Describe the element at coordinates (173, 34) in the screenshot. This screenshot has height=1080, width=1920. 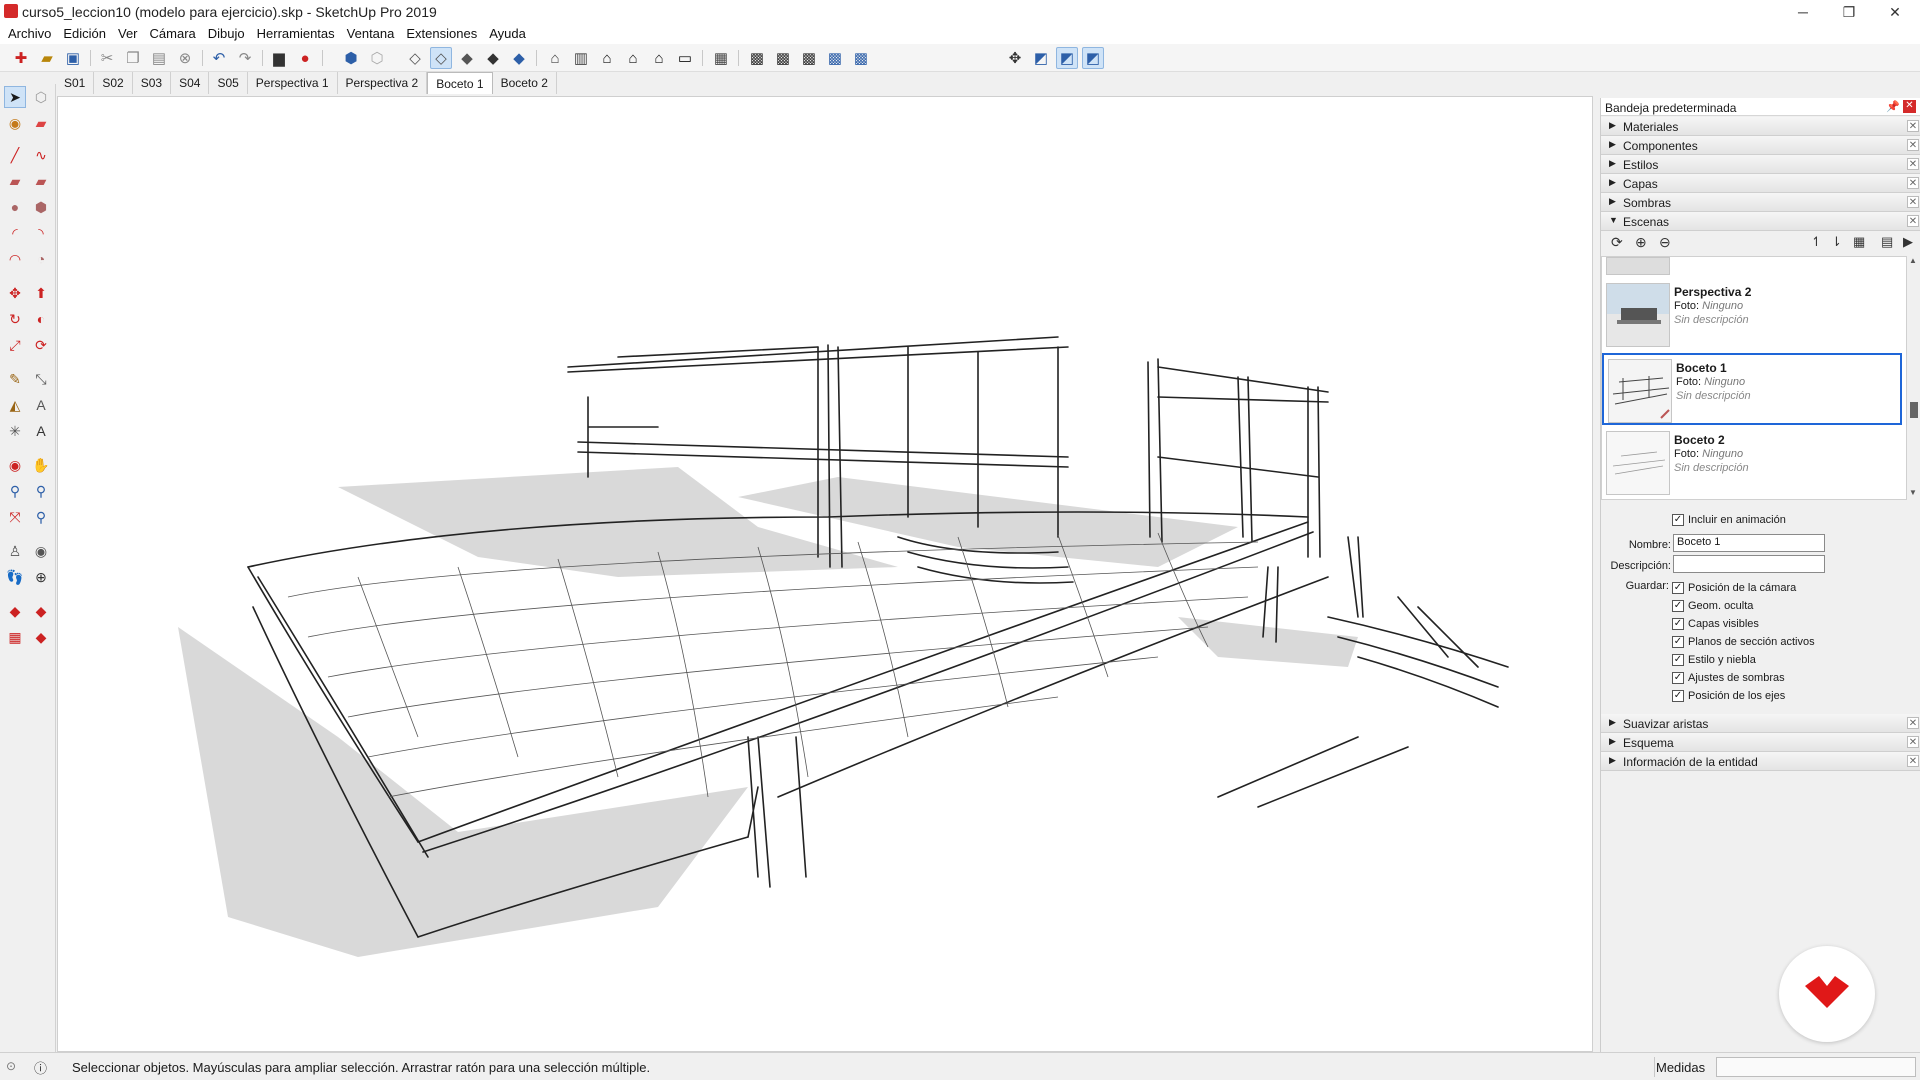
I see `menu-camara: Cámara` at that location.